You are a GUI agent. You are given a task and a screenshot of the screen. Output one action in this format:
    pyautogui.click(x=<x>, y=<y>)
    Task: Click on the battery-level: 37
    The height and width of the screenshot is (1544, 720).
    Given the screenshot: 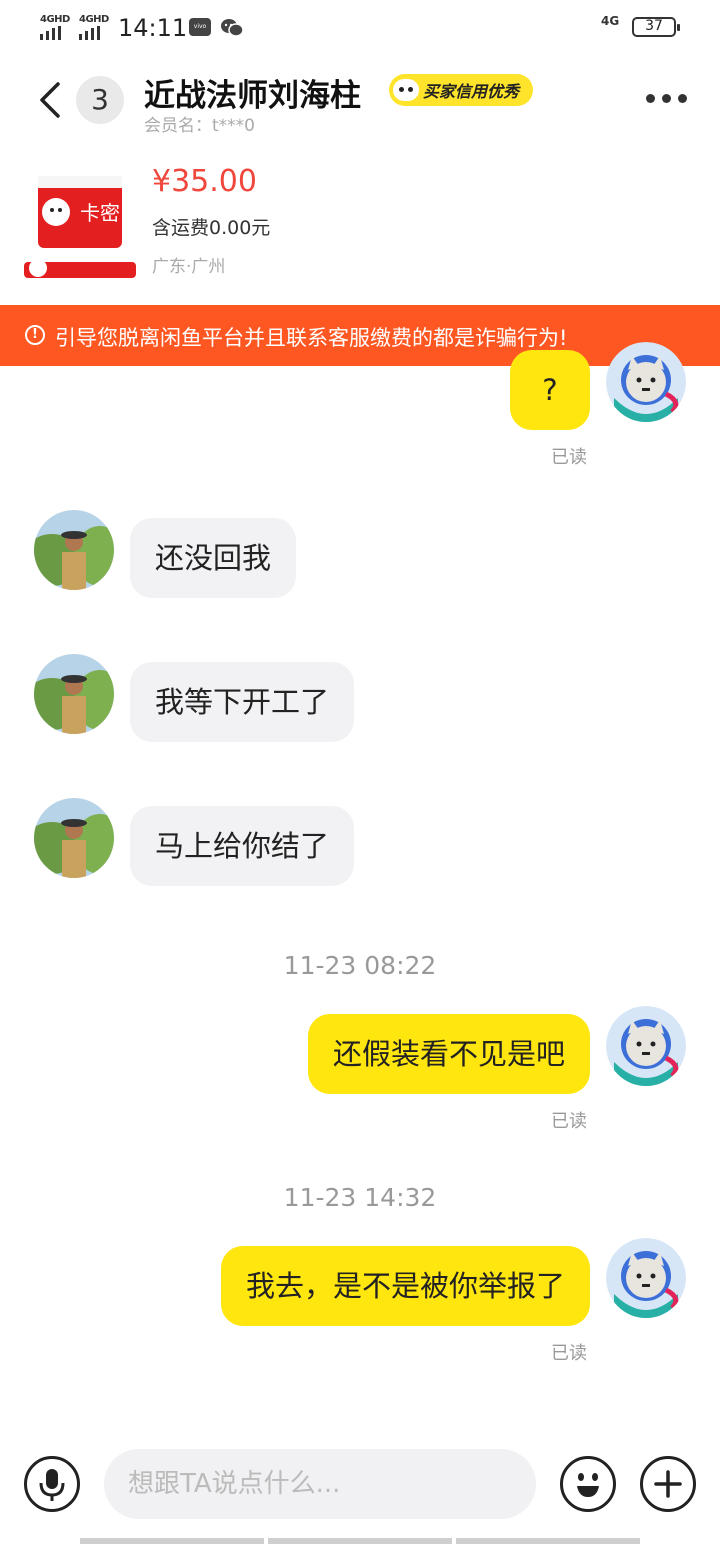 What is the action you would take?
    pyautogui.click(x=654, y=26)
    